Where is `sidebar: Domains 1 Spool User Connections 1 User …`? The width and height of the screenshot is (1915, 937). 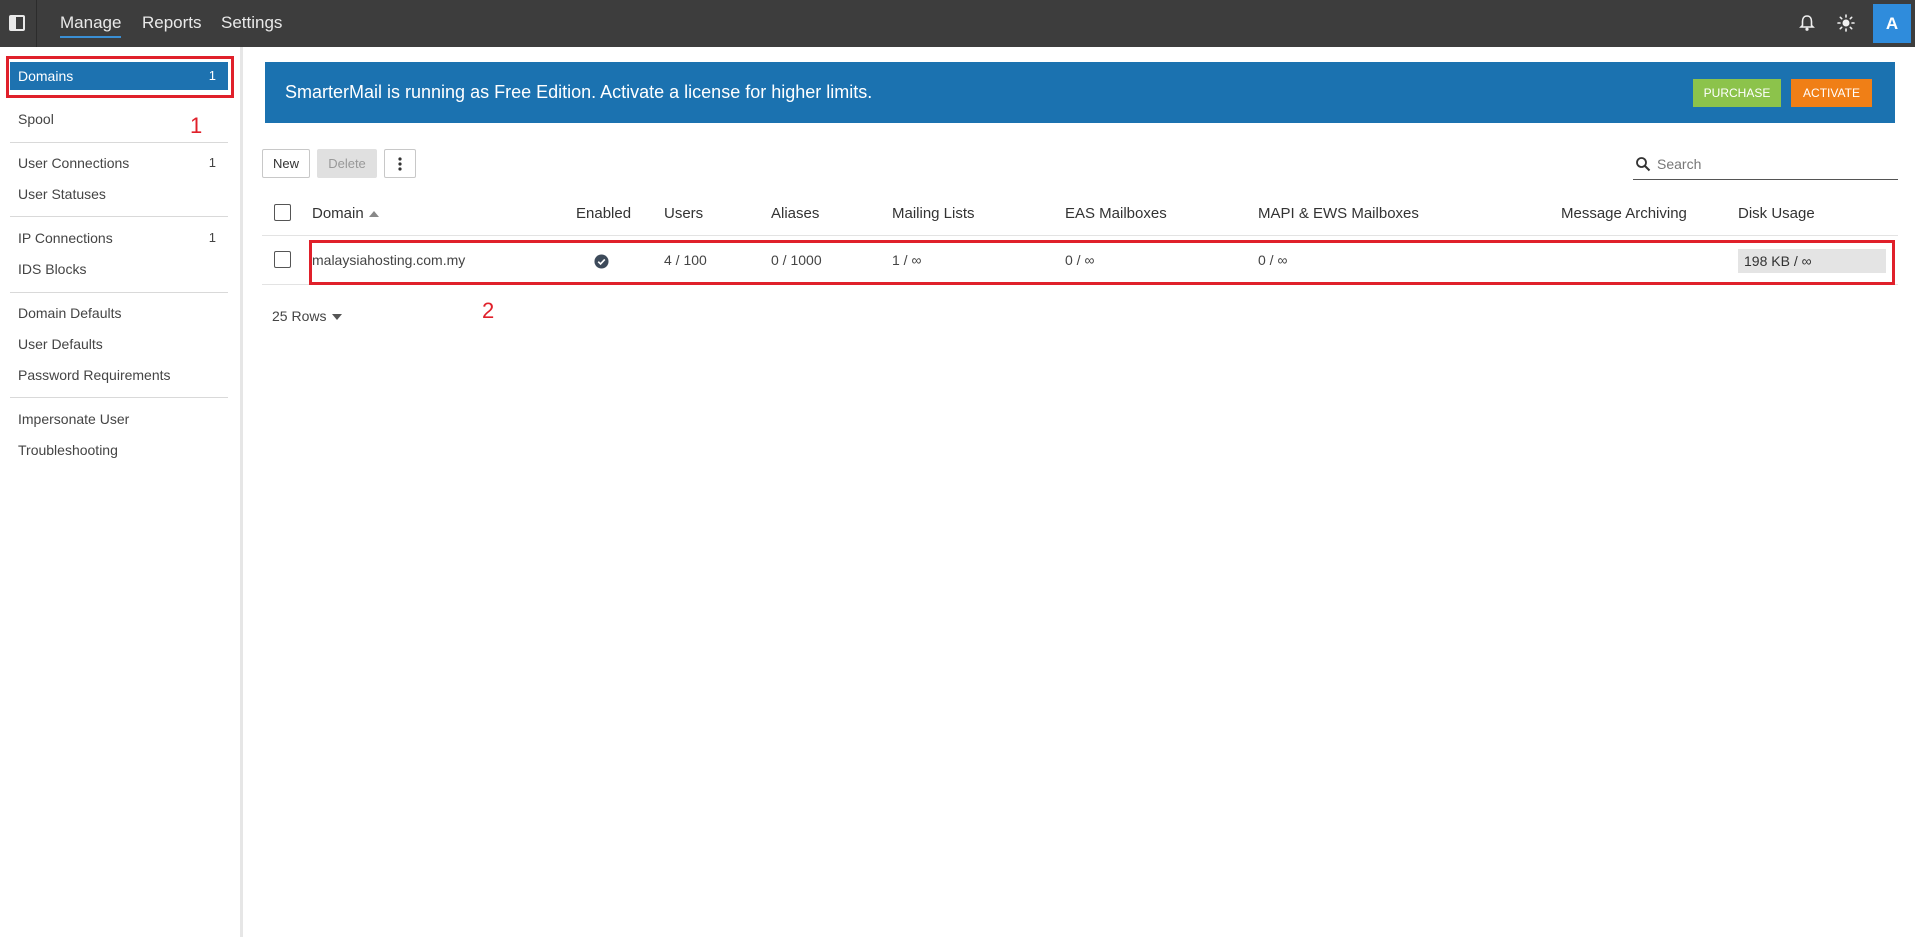 sidebar: Domains 1 Spool User Connections 1 User … is located at coordinates (121, 492).